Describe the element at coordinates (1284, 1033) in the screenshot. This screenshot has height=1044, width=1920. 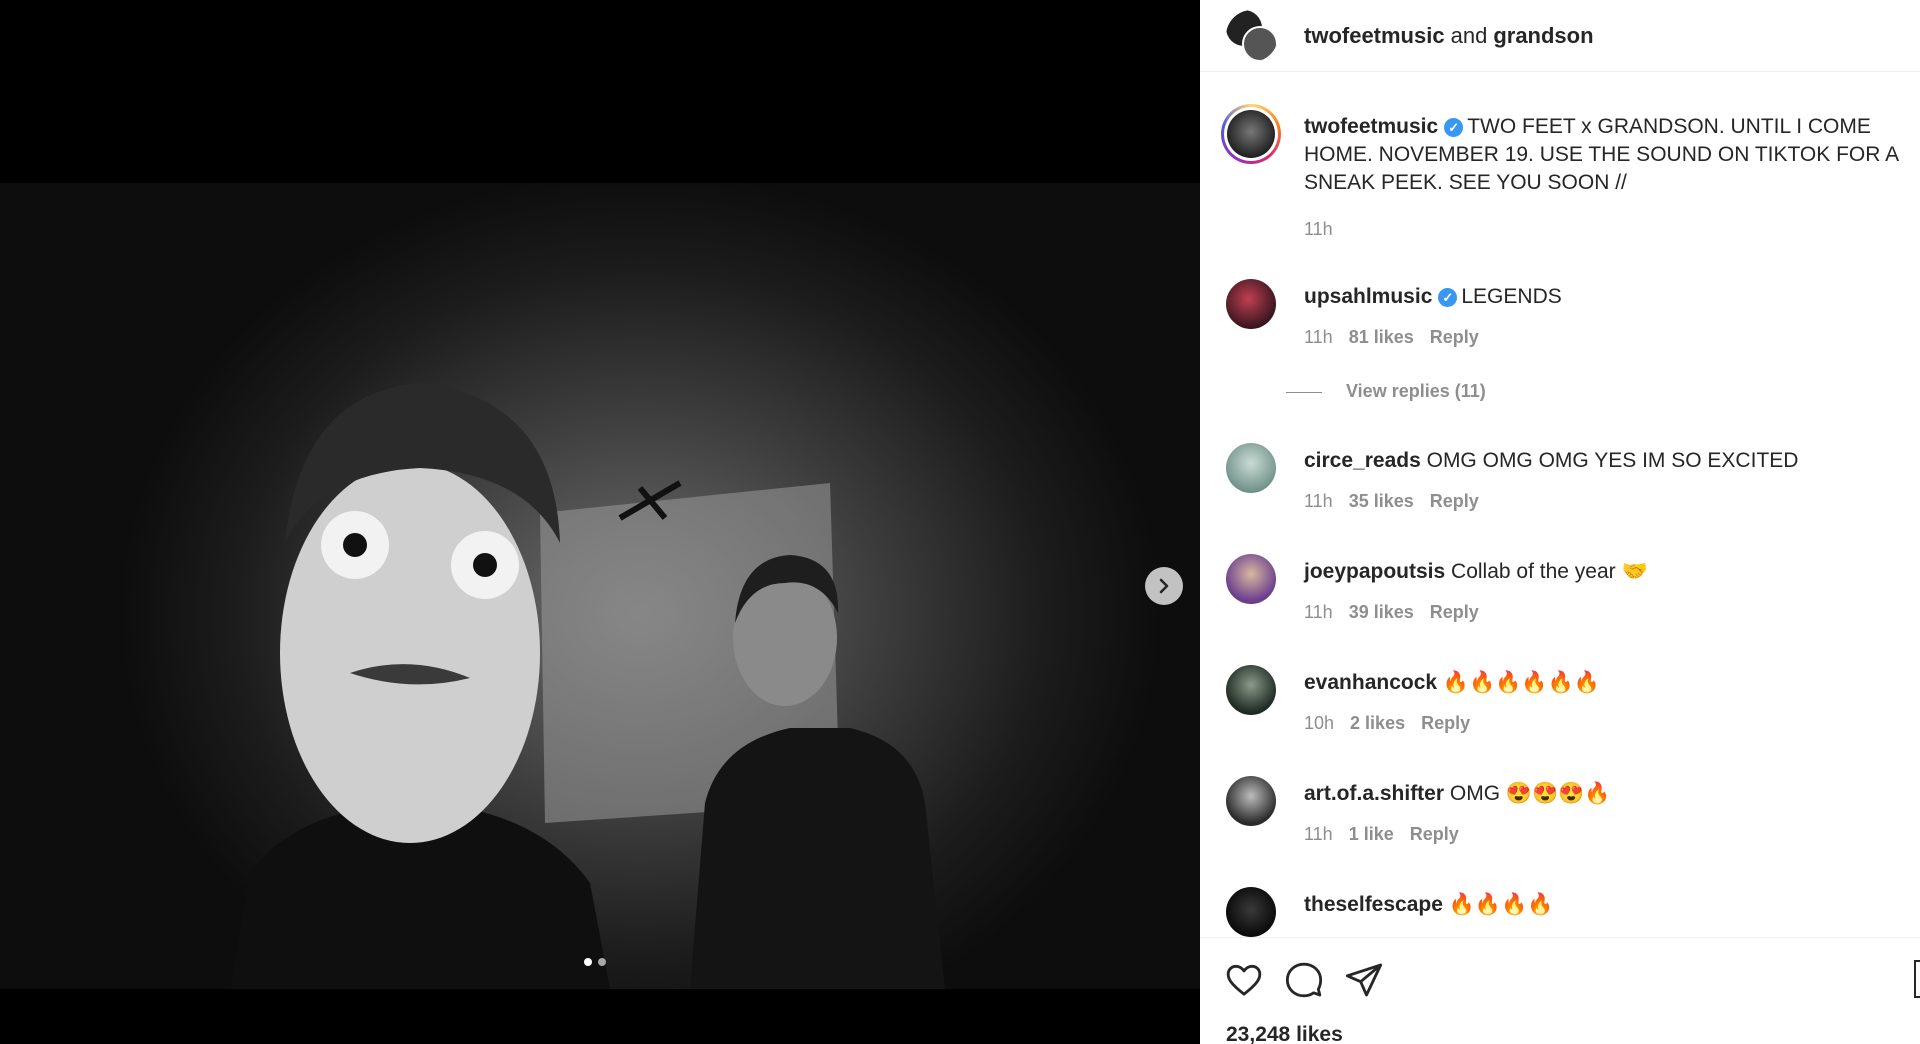
I see `likes-count: 23,248 likes` at that location.